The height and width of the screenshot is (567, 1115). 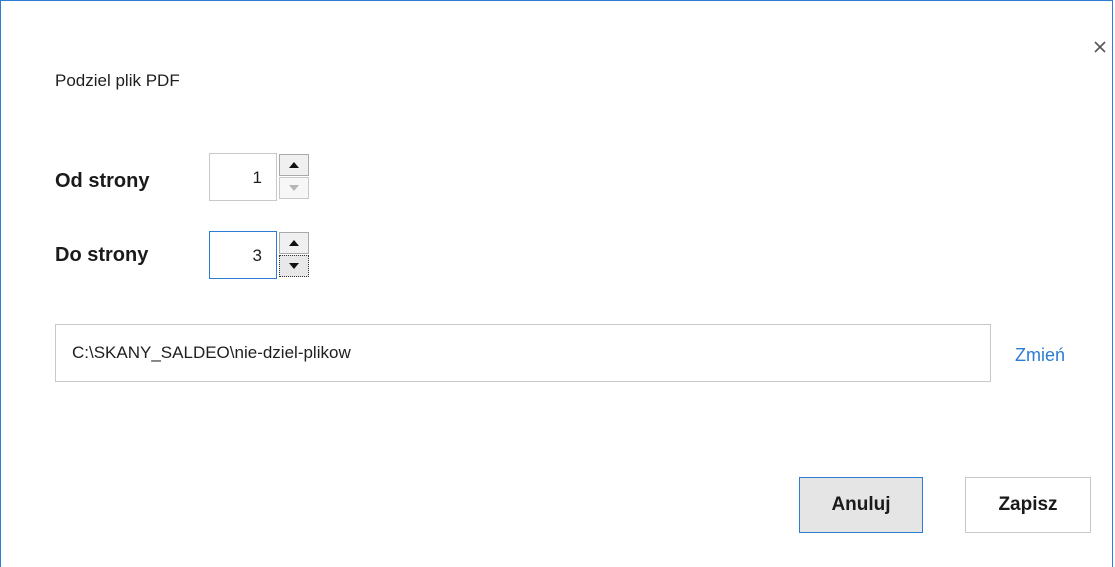 I want to click on save-button: Zapisz, so click(x=1028, y=505).